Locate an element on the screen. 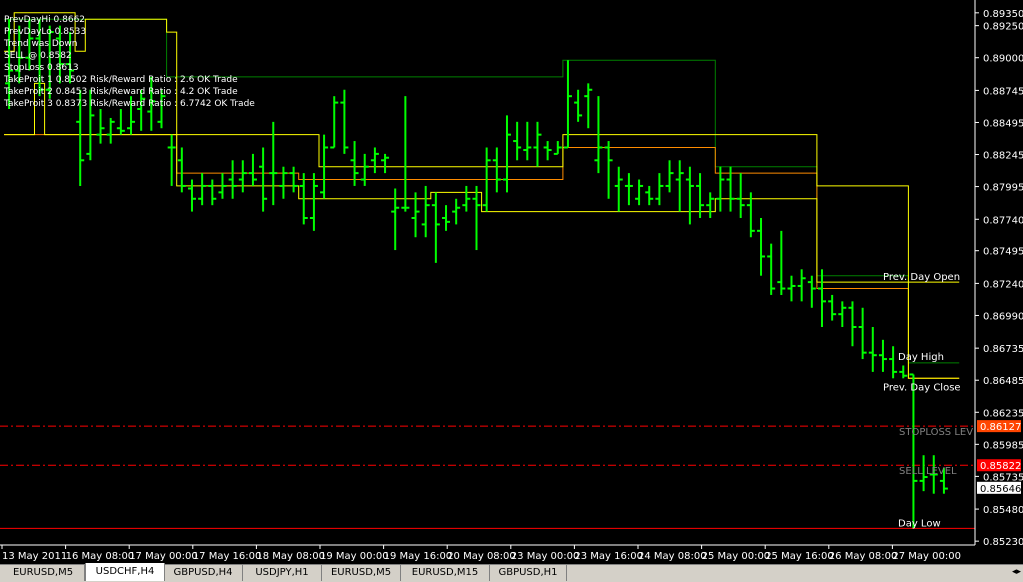  tab-usdchf-h4: USDCHF,H4 is located at coordinates (125, 572).